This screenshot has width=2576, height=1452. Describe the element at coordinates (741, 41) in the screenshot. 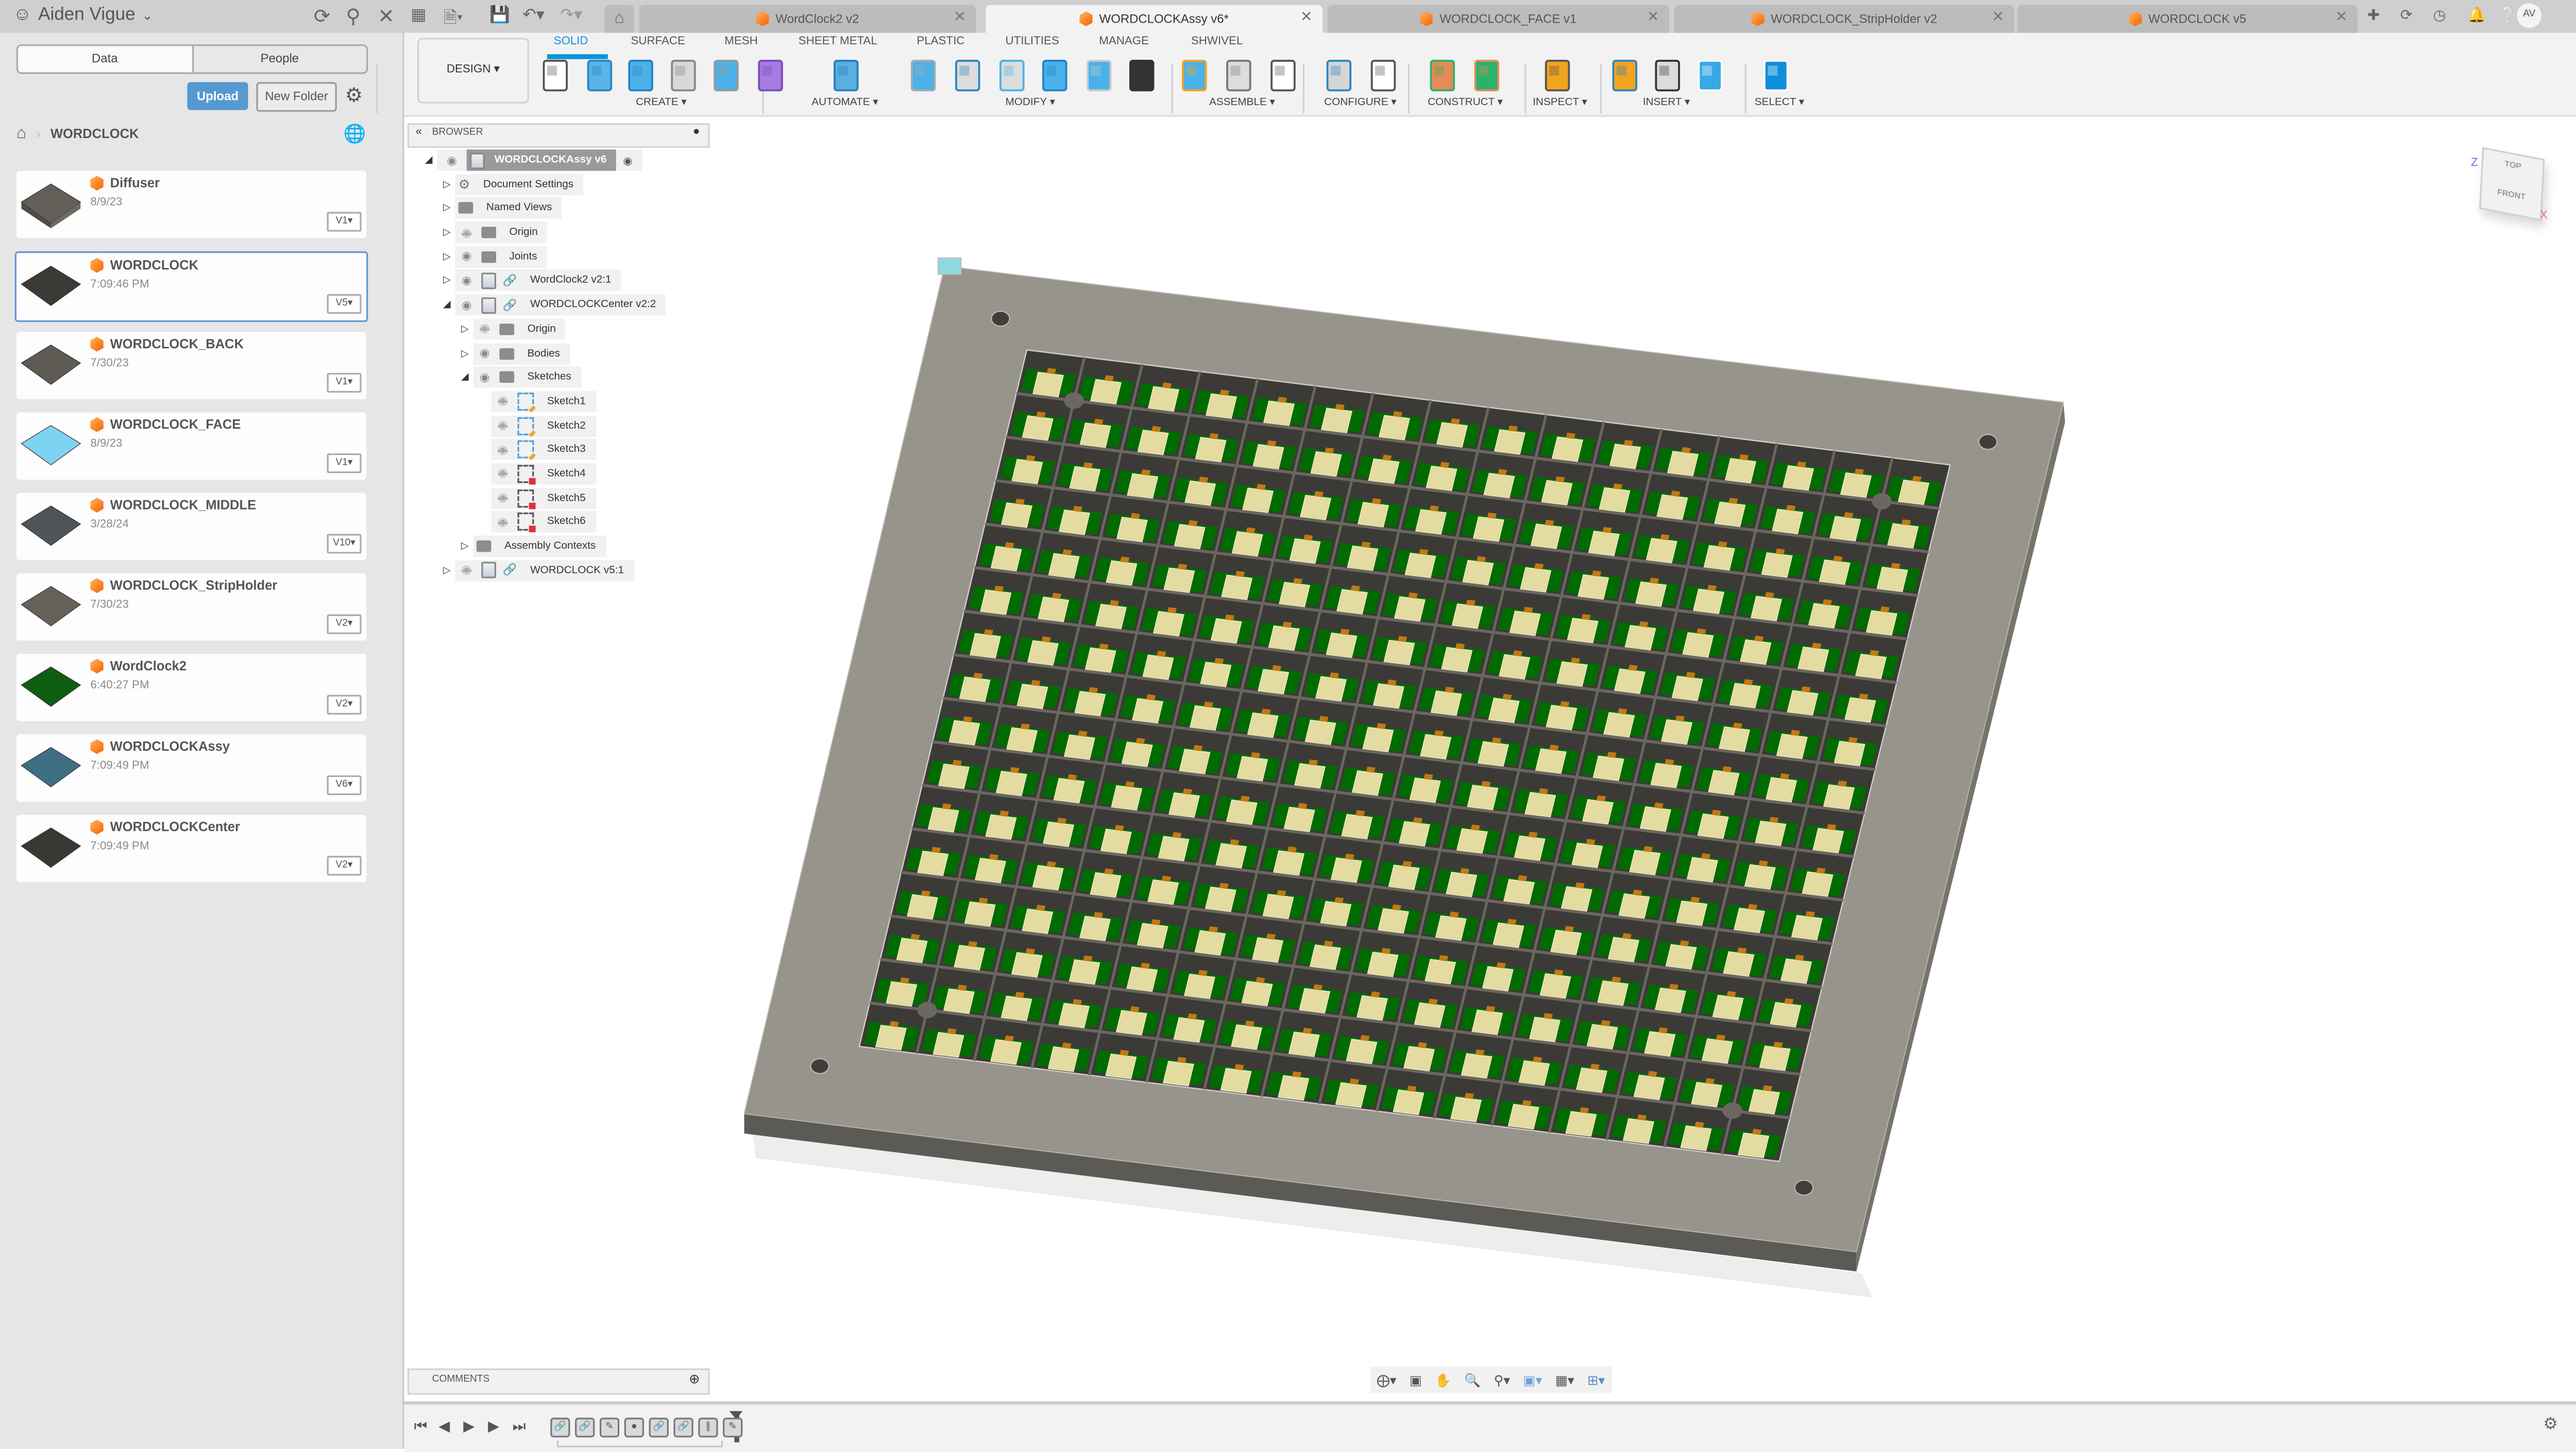

I see `toolbar-tab-mesh: MESH` at that location.